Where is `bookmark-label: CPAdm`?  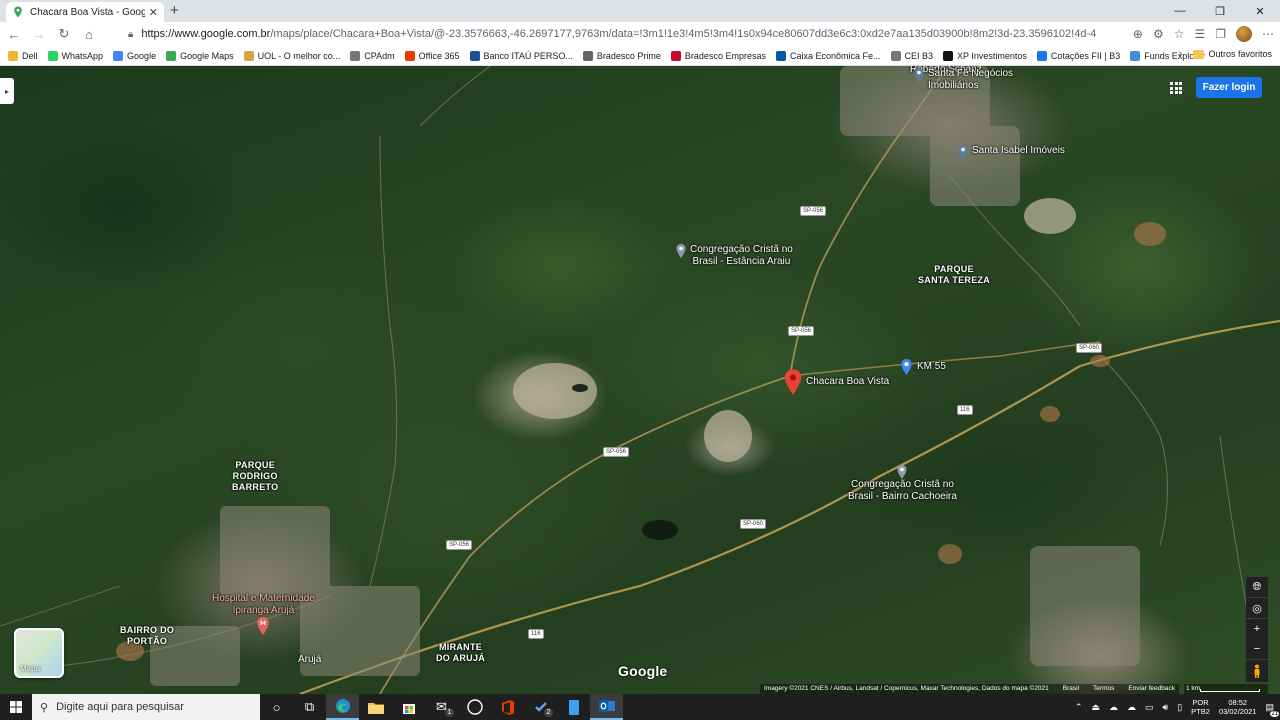 bookmark-label: CPAdm is located at coordinates (379, 55).